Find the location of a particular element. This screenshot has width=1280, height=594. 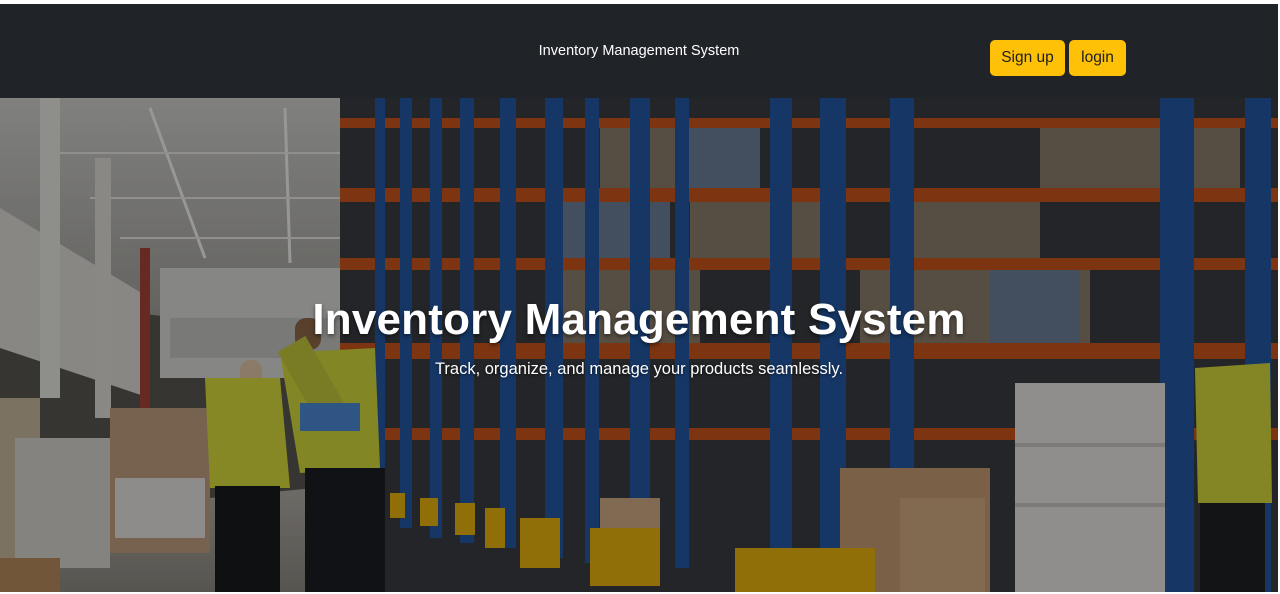

hero-title: Inventory Management System is located at coordinates (639, 319).